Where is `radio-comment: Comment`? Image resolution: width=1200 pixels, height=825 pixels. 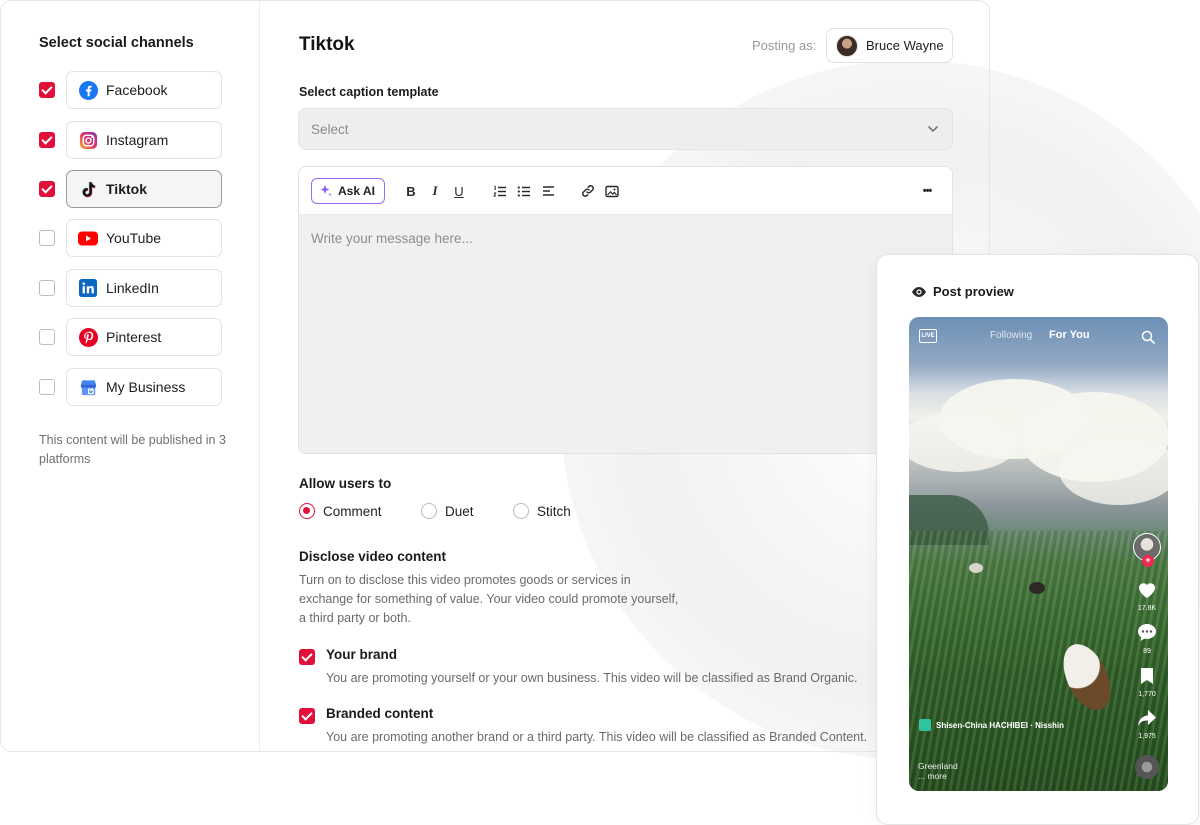
radio-comment: Comment is located at coordinates (340, 511).